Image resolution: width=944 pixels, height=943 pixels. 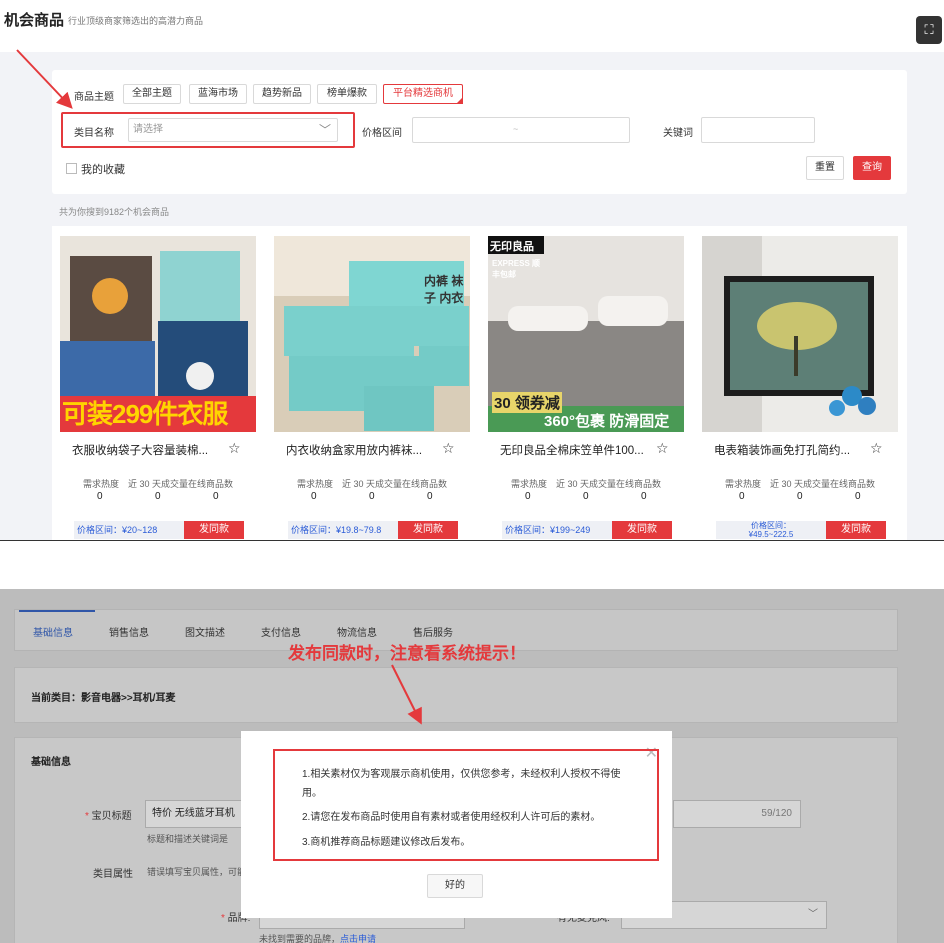 I want to click on section-title: 基础信息, so click(x=51, y=762).